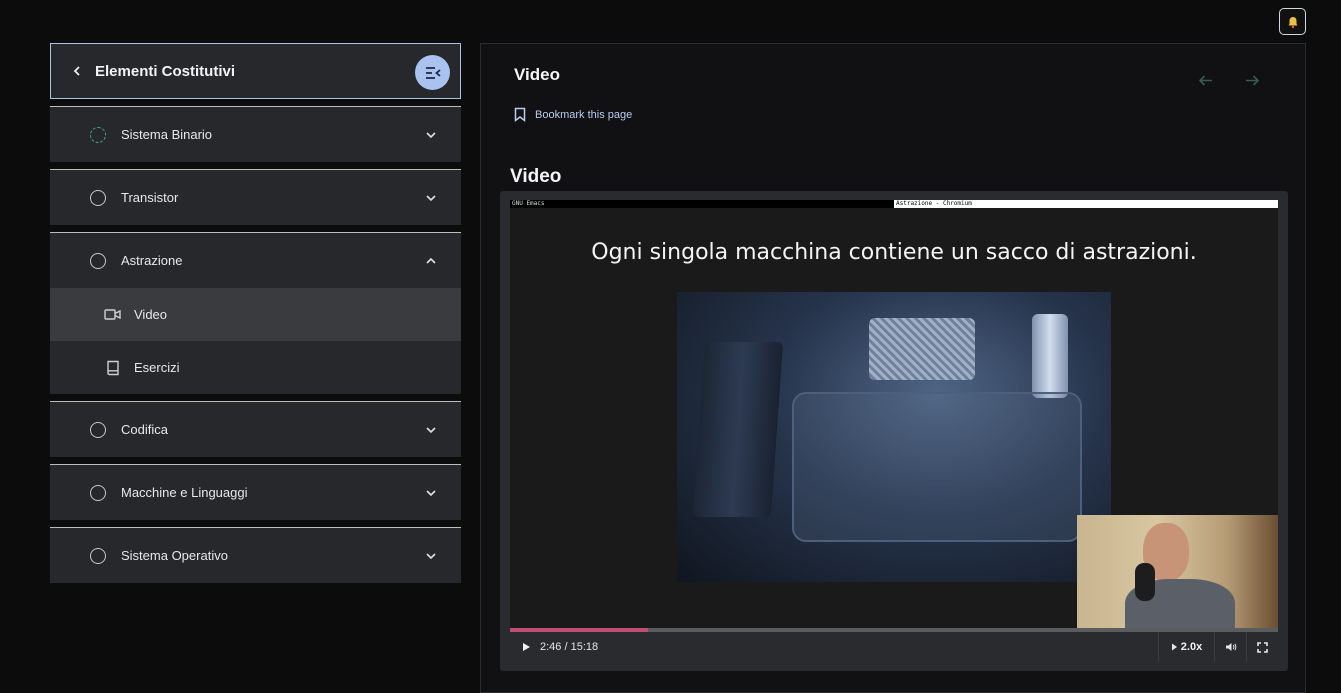  Describe the element at coordinates (98, 134) in the screenshot. I see `progress-circle-icon` at that location.